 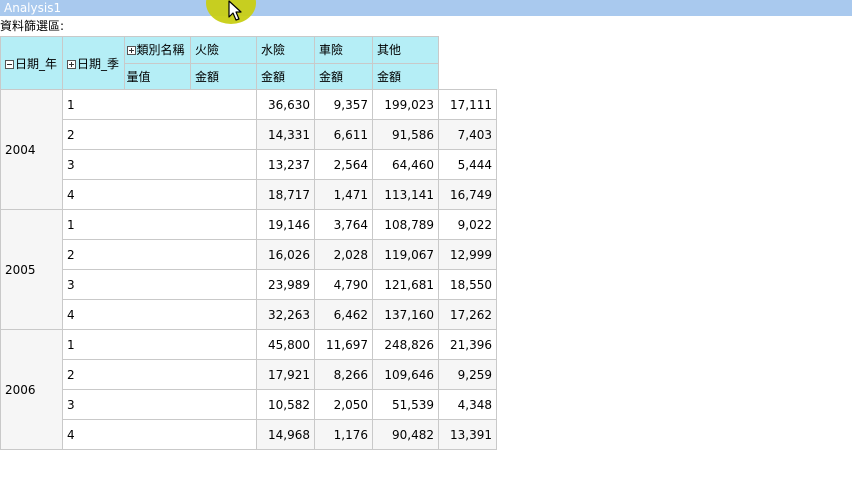 I want to click on table-row: 2 17,921 8,266 109,646 9,259, so click(x=249, y=374).